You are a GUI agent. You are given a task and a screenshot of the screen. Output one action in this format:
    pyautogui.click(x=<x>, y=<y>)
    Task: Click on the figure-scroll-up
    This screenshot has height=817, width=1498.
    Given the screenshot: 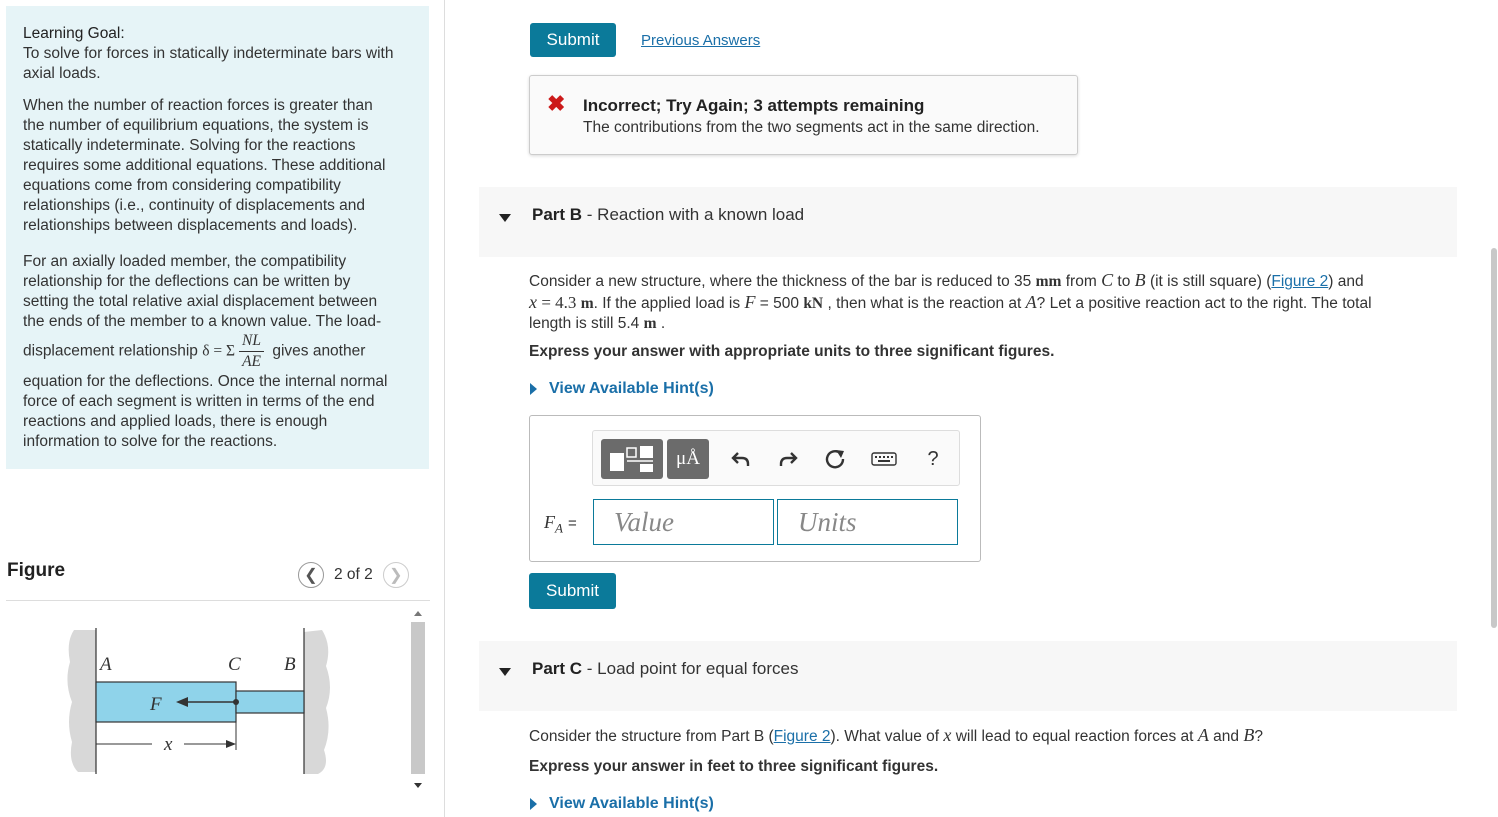 What is the action you would take?
    pyautogui.click(x=418, y=613)
    